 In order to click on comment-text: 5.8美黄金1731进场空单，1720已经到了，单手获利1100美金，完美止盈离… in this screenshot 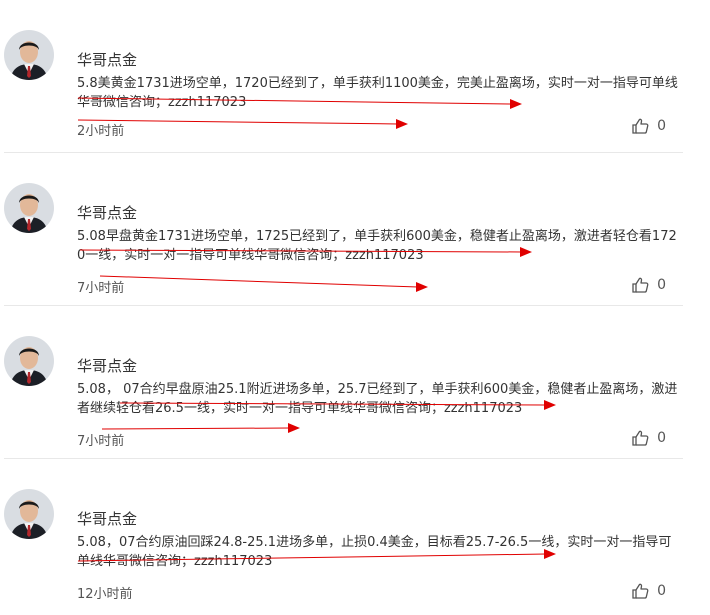, I will do `click(377, 93)`.